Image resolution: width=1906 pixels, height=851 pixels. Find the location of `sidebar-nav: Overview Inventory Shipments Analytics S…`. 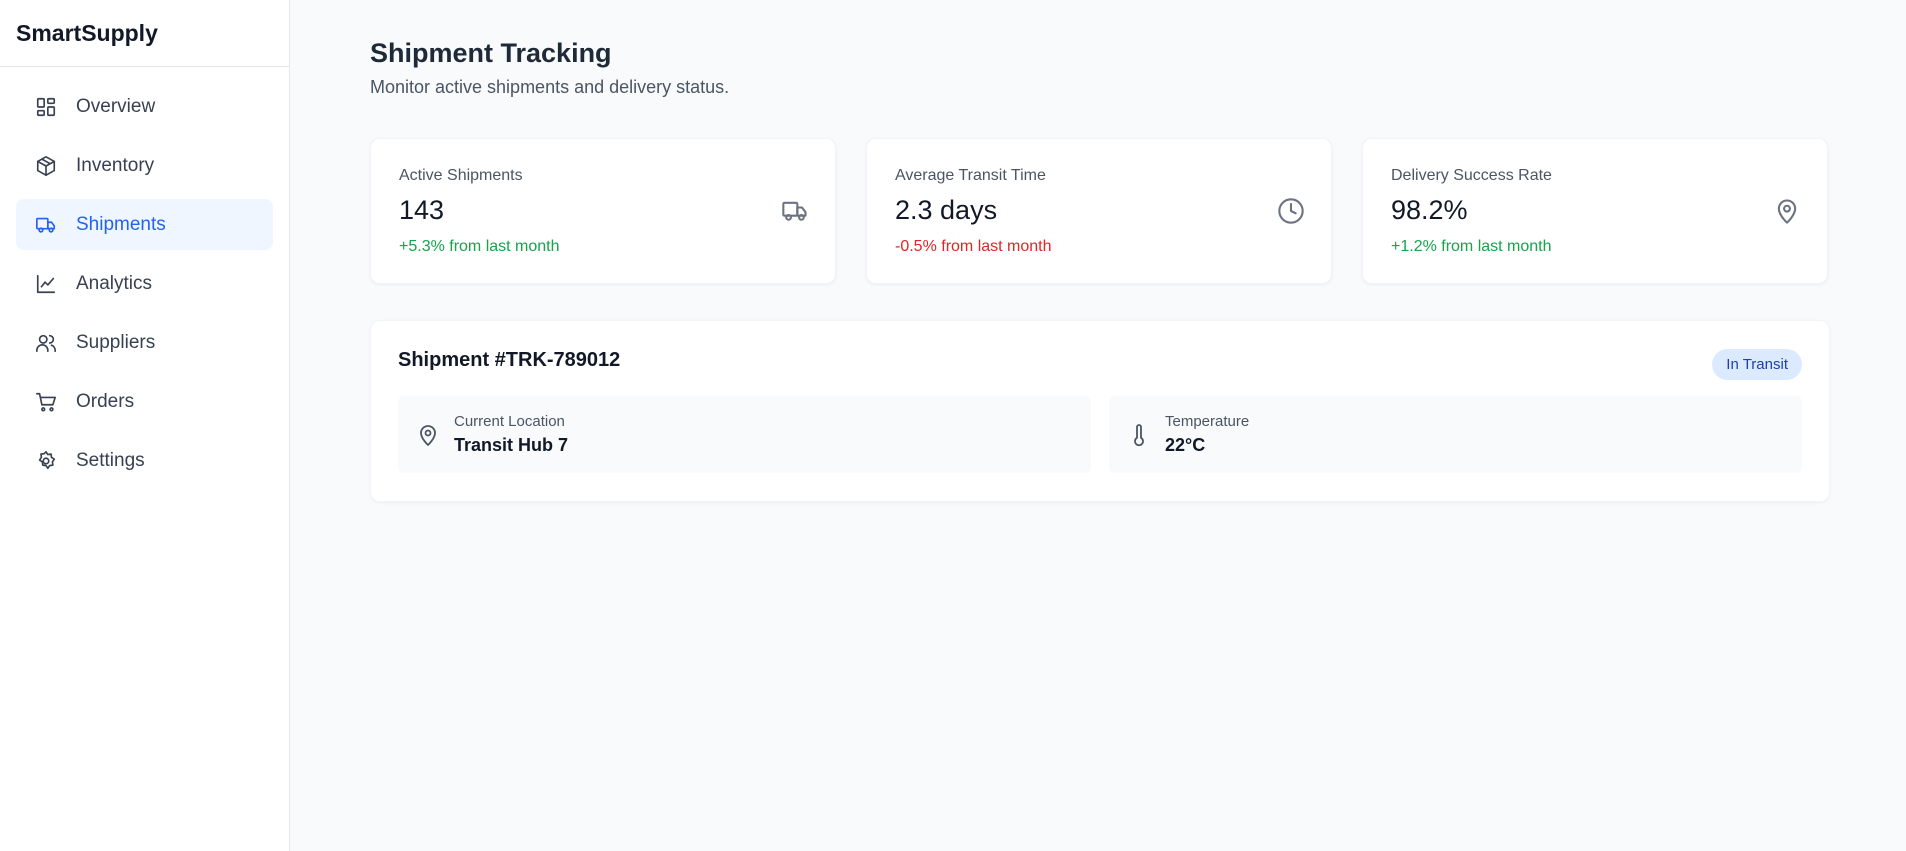

sidebar-nav: Overview Inventory Shipments Analytics S… is located at coordinates (144, 287).